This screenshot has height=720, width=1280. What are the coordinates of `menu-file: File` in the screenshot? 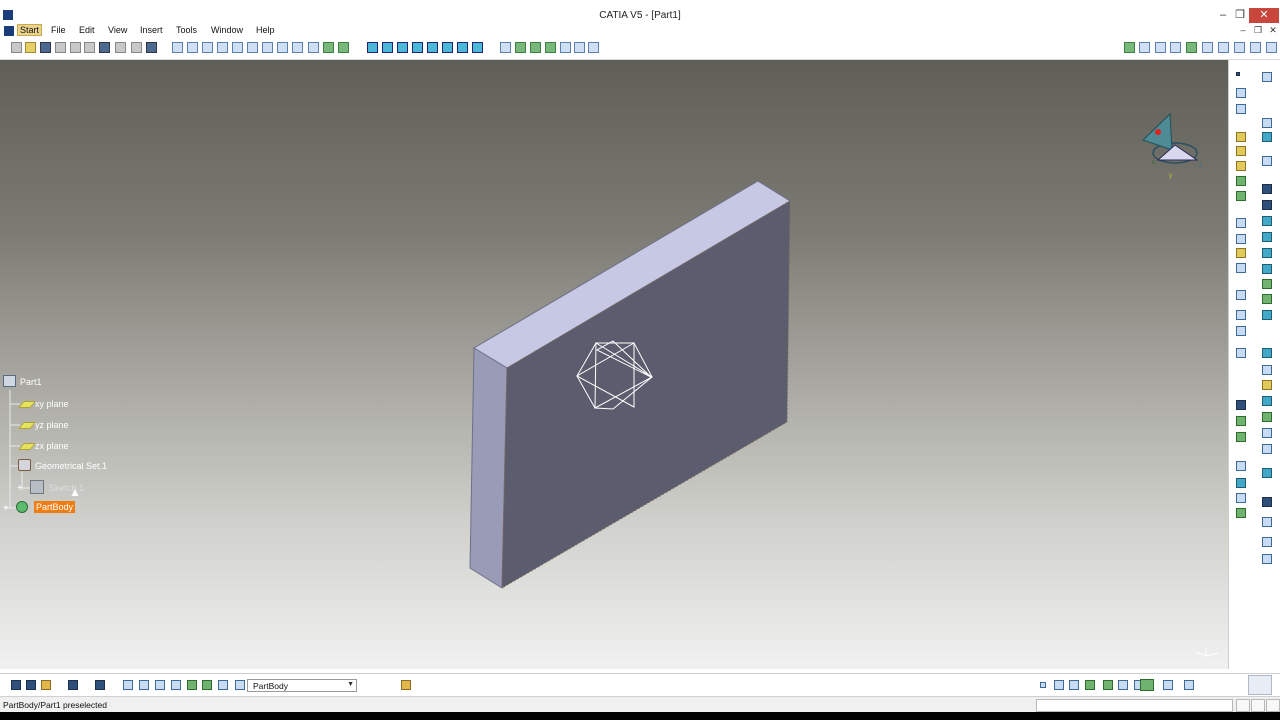 It's located at (58, 30).